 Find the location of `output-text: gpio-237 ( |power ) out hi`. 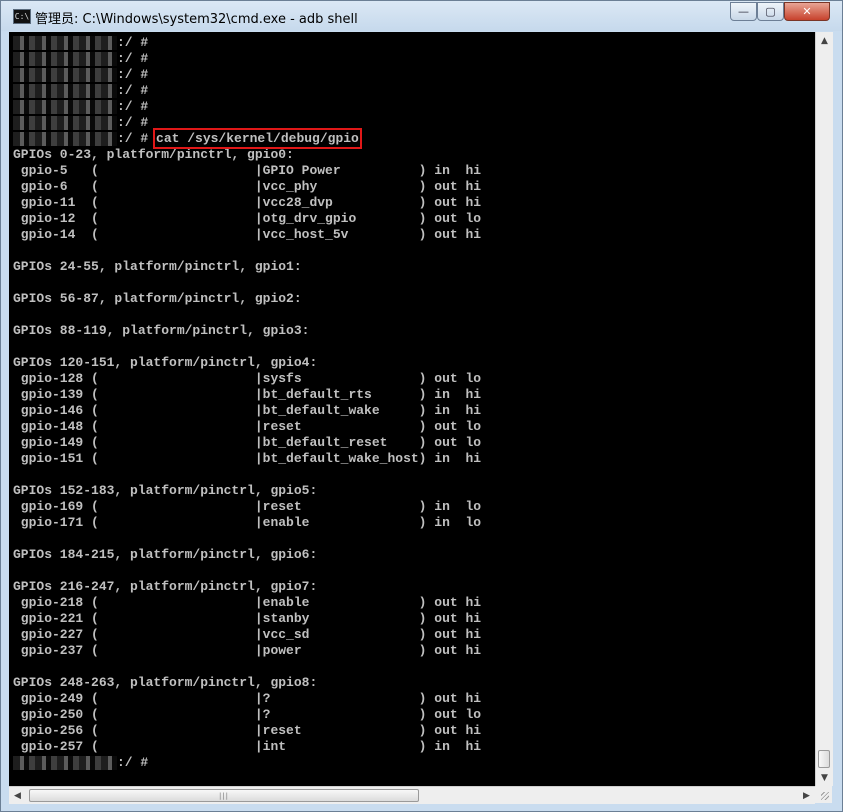

output-text: gpio-237 ( |power ) out hi is located at coordinates (247, 650).